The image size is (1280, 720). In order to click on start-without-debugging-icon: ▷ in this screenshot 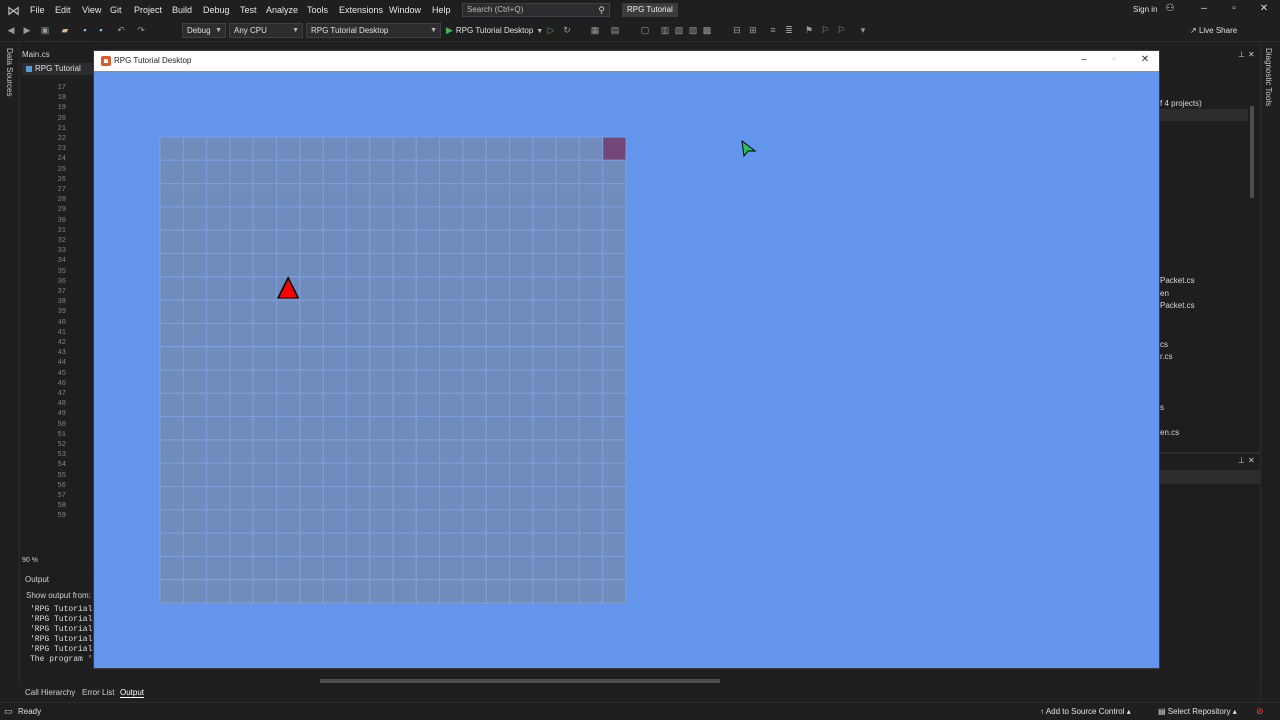, I will do `click(551, 30)`.